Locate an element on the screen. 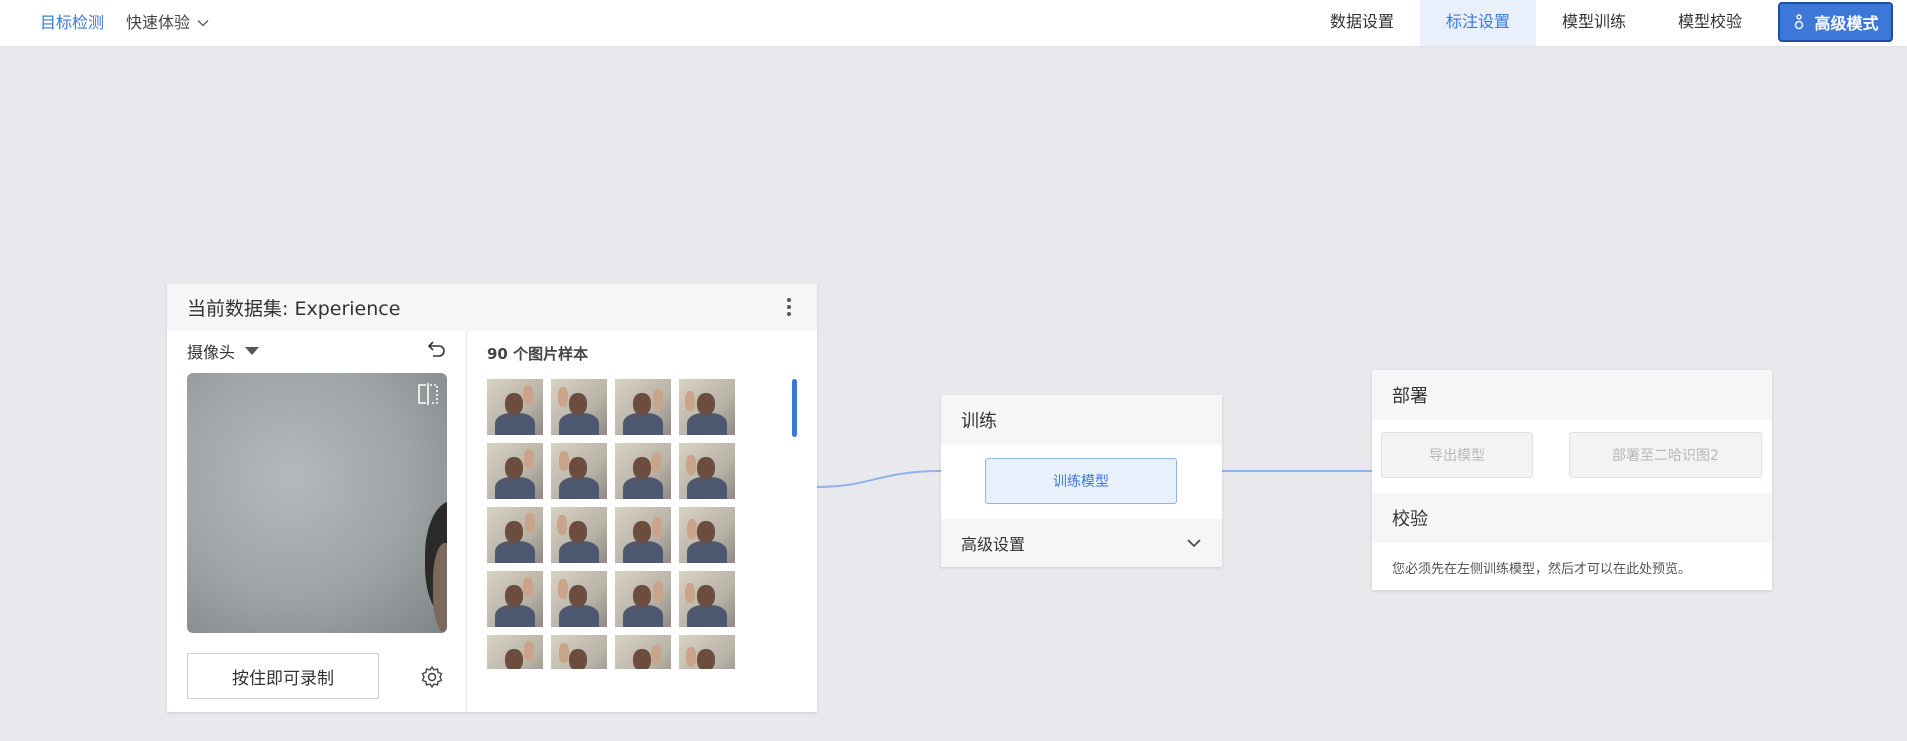 The width and height of the screenshot is (1907, 741). more-options-icon is located at coordinates (789, 307).